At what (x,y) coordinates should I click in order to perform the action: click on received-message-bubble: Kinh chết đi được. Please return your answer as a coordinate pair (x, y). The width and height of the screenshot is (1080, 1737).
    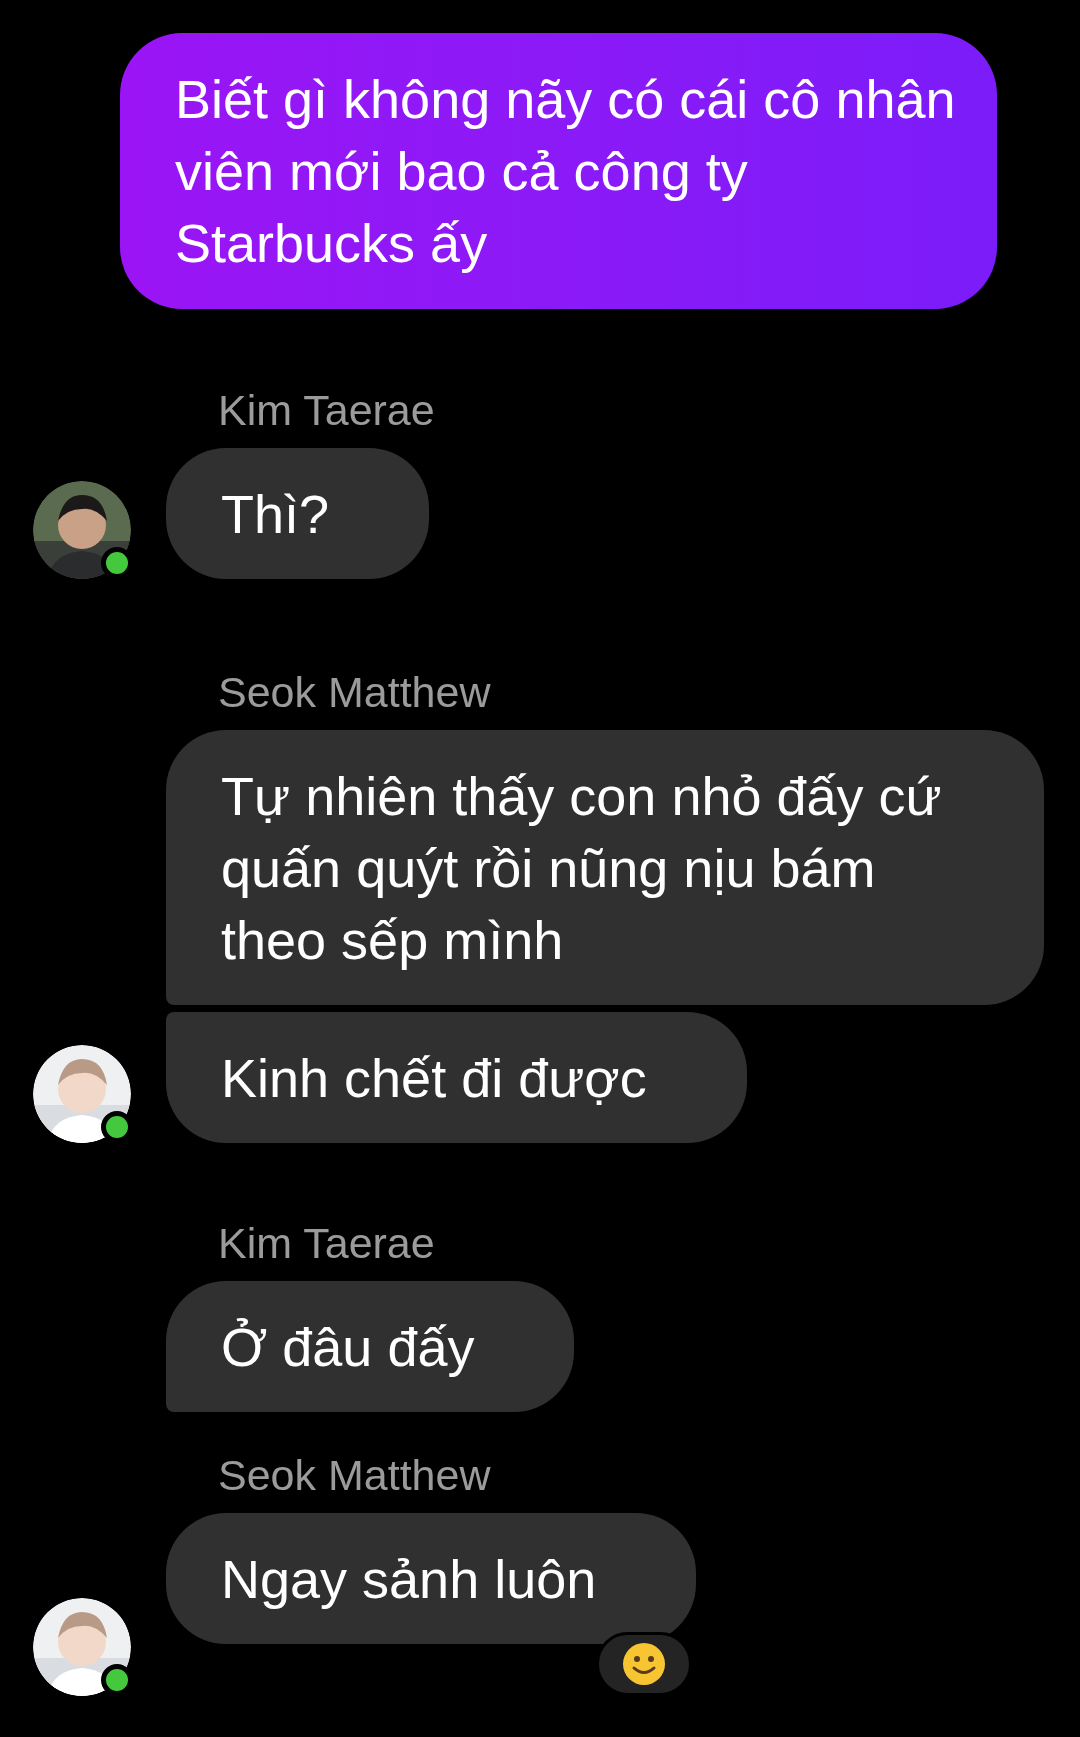
    Looking at the image, I should click on (456, 1077).